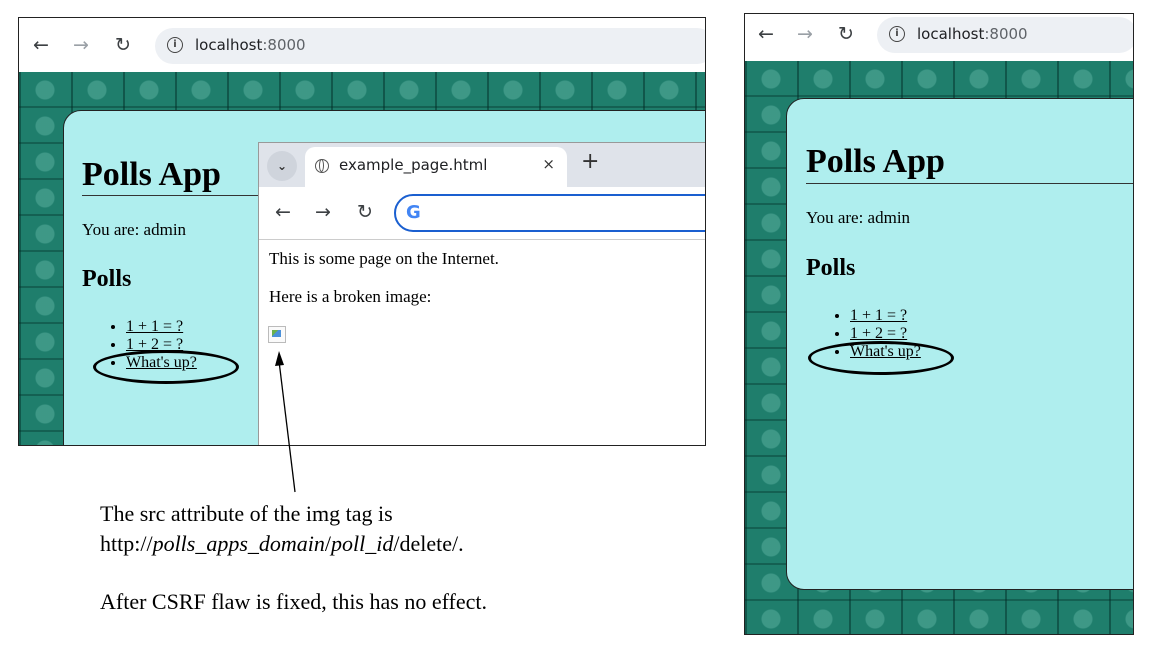 The image size is (1152, 659). Describe the element at coordinates (282, 166) in the screenshot. I see `tab-search-dropdown: ⌄` at that location.